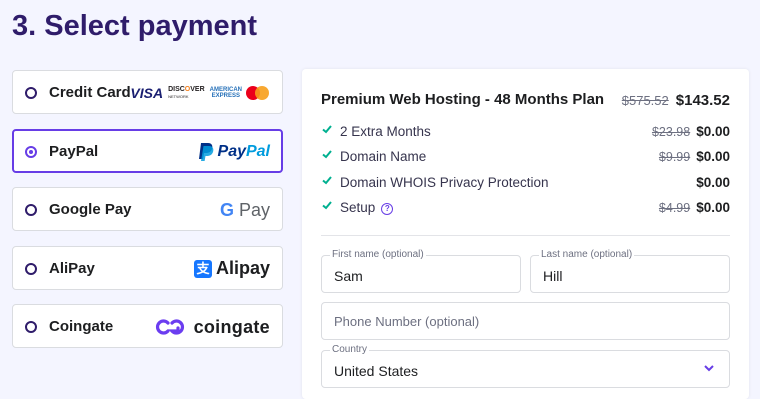  What do you see at coordinates (74, 151) in the screenshot?
I see `payment-method-label: PayPal` at bounding box center [74, 151].